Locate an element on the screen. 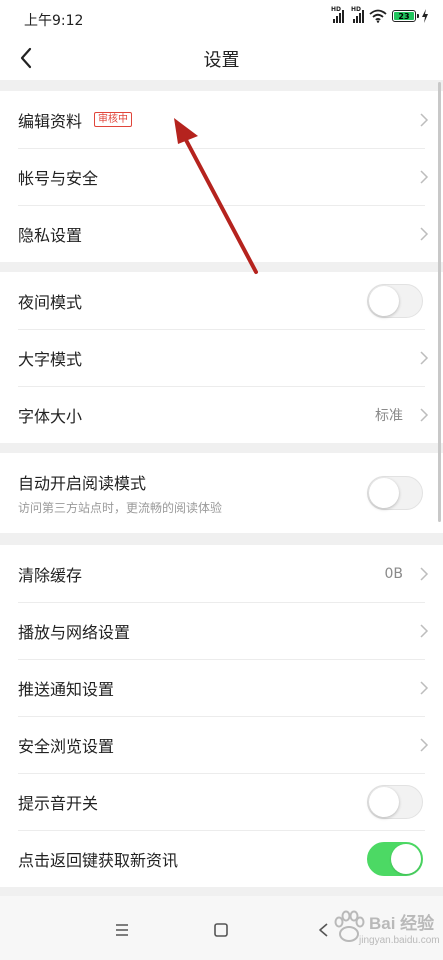 The image size is (443, 960). settings-row-large-text-mode: 大字模式 is located at coordinates (221, 357).